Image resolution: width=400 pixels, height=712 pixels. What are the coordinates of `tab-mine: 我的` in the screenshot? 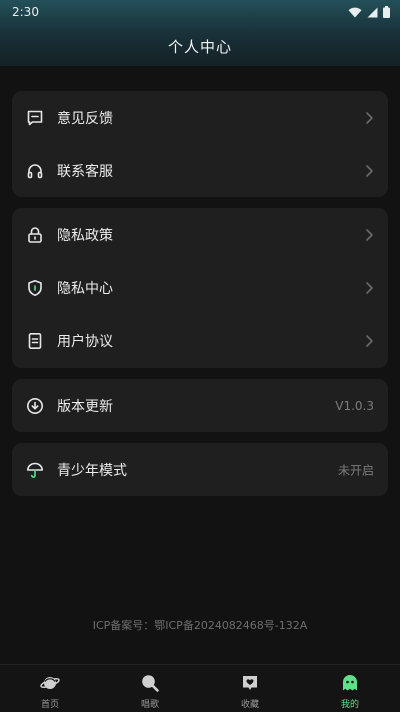 It's located at (350, 688).